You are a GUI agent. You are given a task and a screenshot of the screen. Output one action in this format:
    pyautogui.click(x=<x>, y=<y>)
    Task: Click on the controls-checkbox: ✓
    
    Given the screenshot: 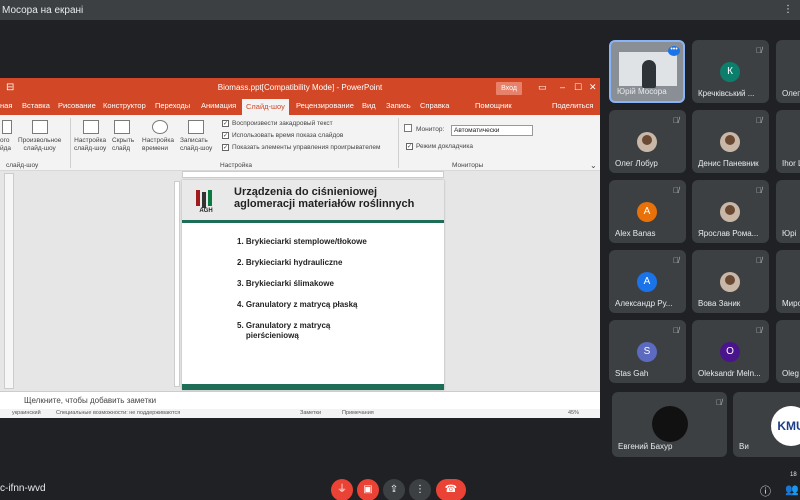 What is the action you would take?
    pyautogui.click(x=225, y=147)
    